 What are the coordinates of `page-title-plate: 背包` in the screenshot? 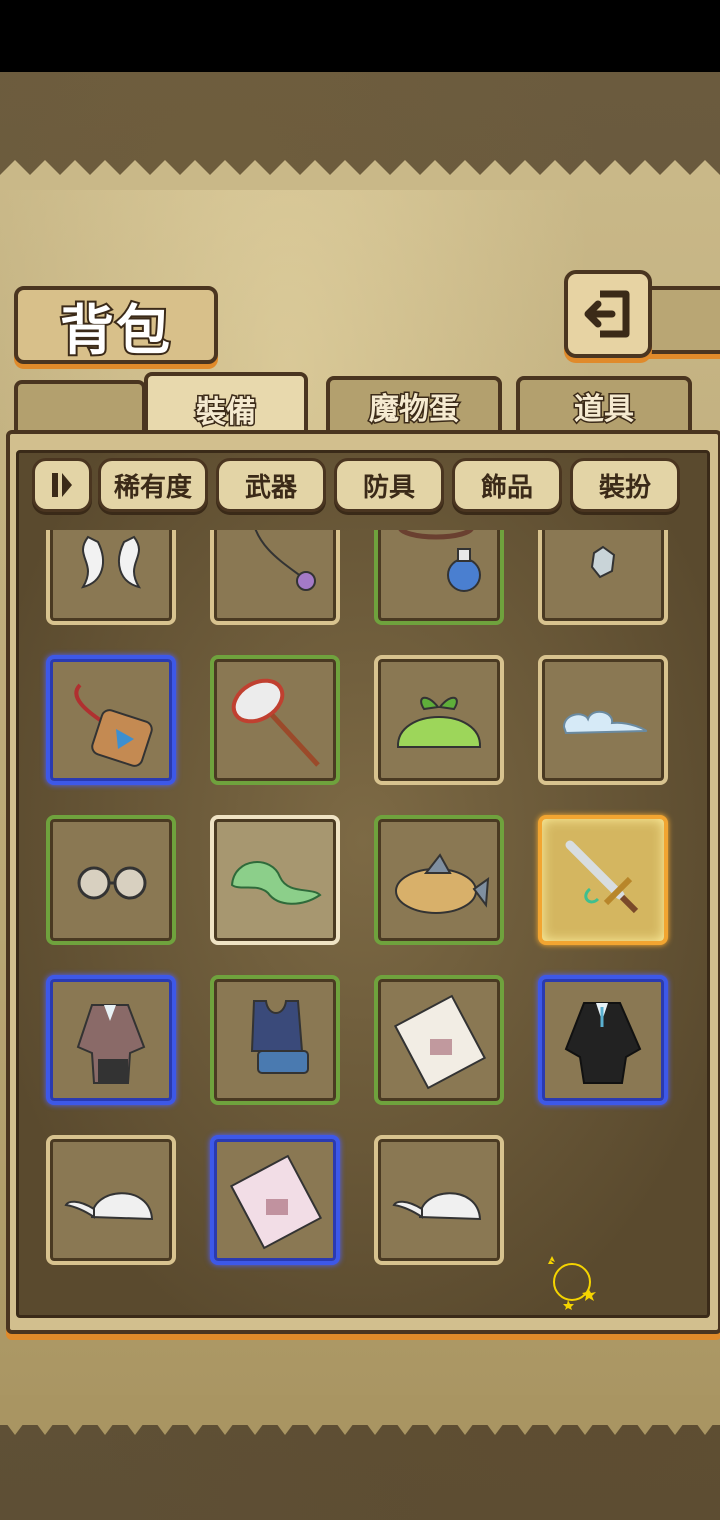 It's located at (116, 325).